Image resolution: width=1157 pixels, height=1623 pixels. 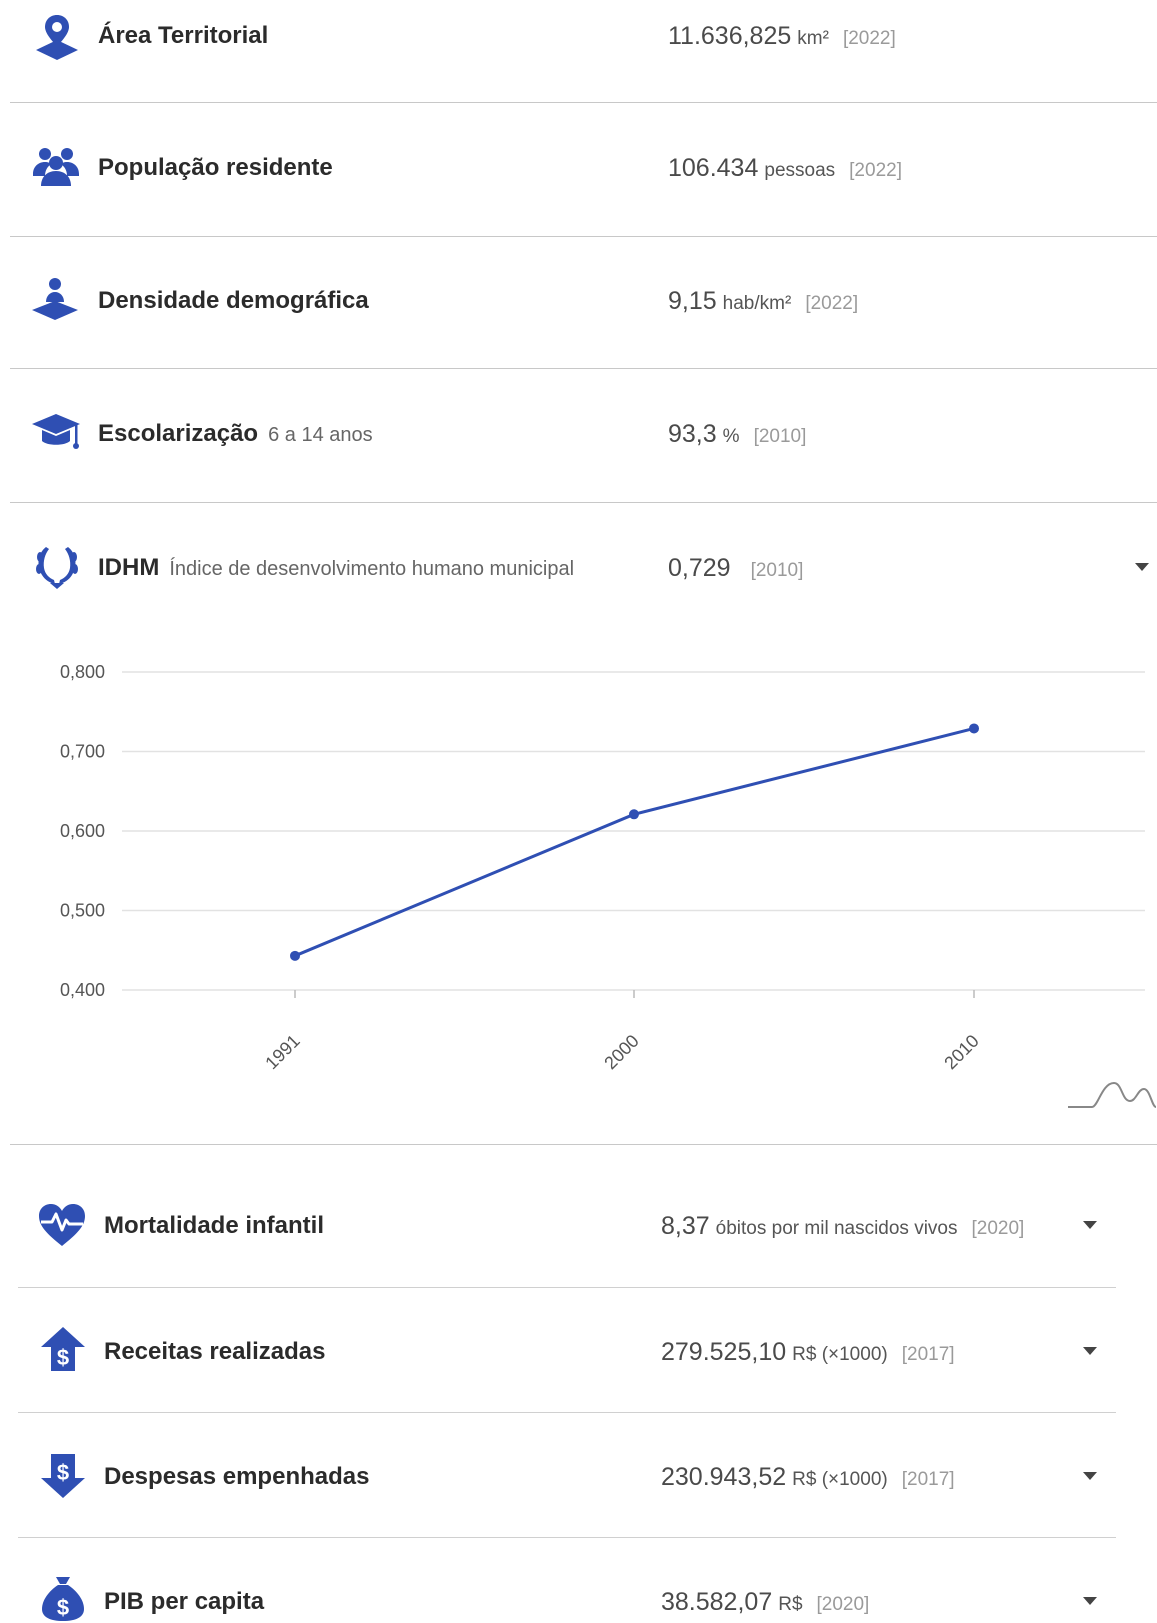 I want to click on map-pin-icon, so click(x=57, y=37).